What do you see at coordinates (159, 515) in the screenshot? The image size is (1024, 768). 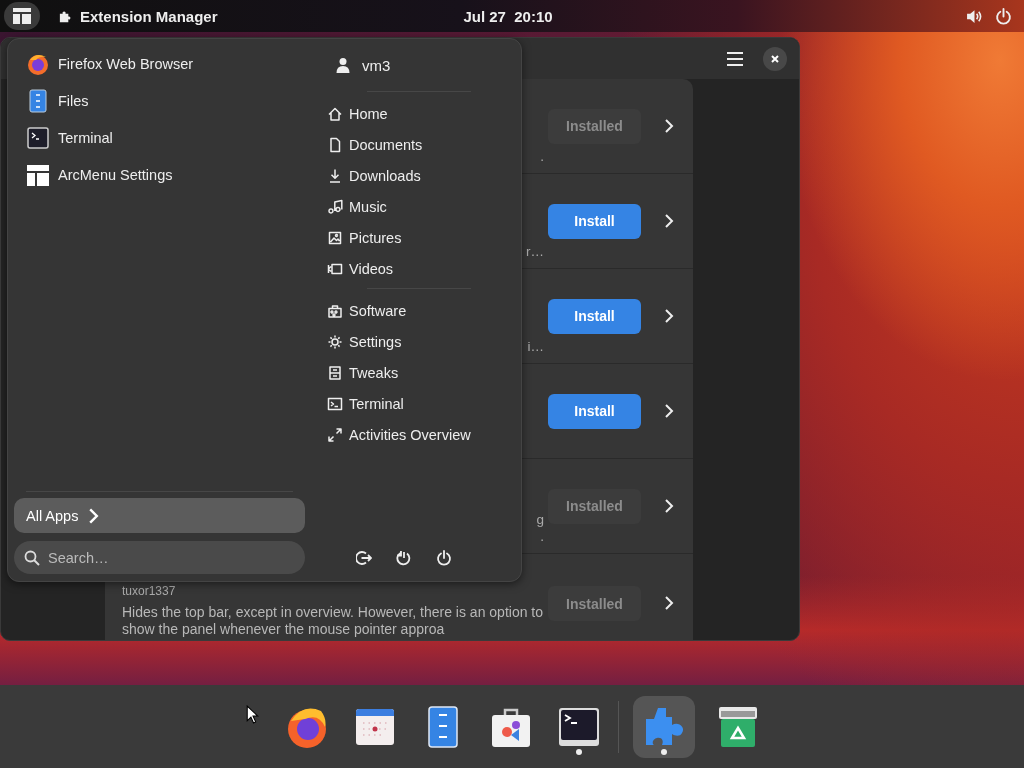 I see `all-apps-button: All Apps` at bounding box center [159, 515].